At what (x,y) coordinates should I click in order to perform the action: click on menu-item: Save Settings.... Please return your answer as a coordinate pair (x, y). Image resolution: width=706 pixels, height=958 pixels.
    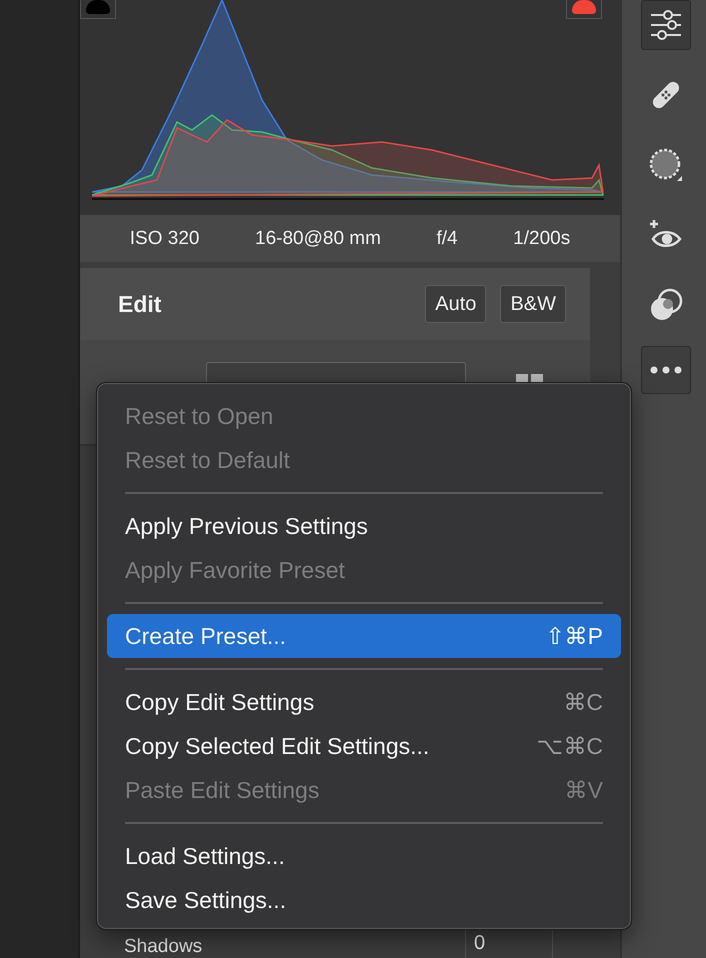
    Looking at the image, I should click on (364, 900).